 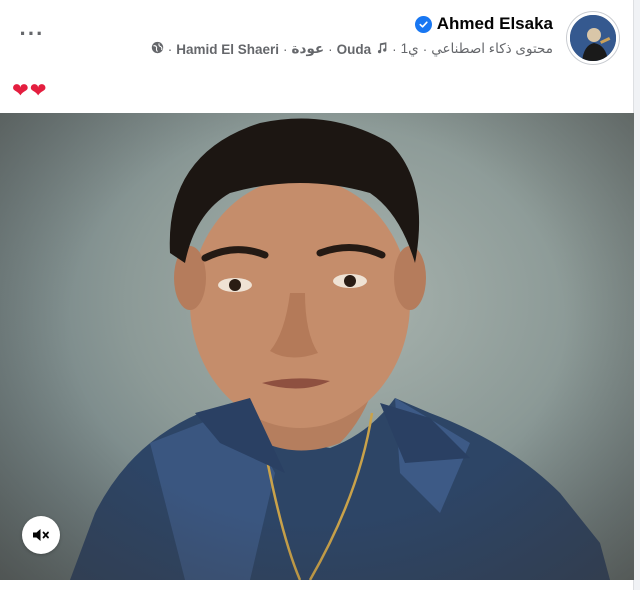 I want to click on author-avatar, so click(x=593, y=38).